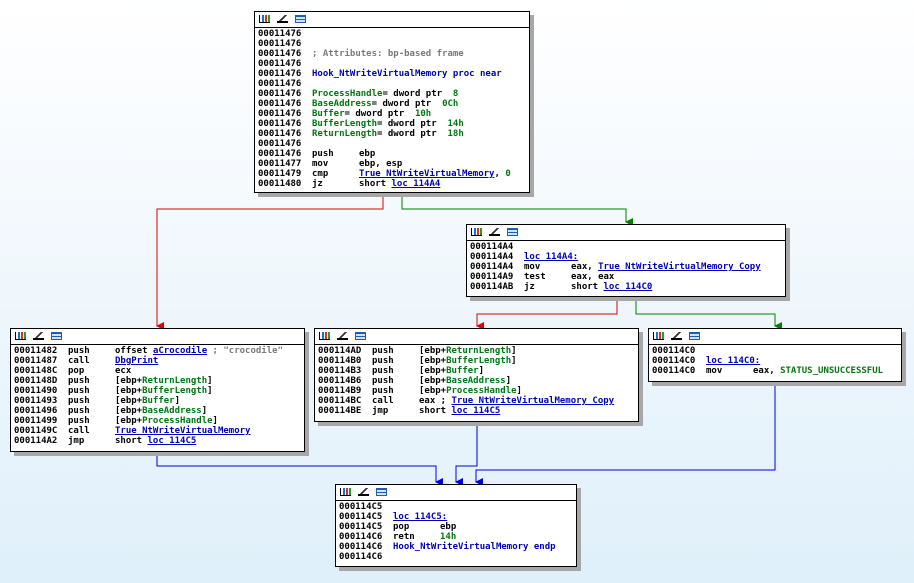  What do you see at coordinates (157, 401) in the screenshot?
I see `disasm-line: 00011493 push [ebp+Buffer]` at bounding box center [157, 401].